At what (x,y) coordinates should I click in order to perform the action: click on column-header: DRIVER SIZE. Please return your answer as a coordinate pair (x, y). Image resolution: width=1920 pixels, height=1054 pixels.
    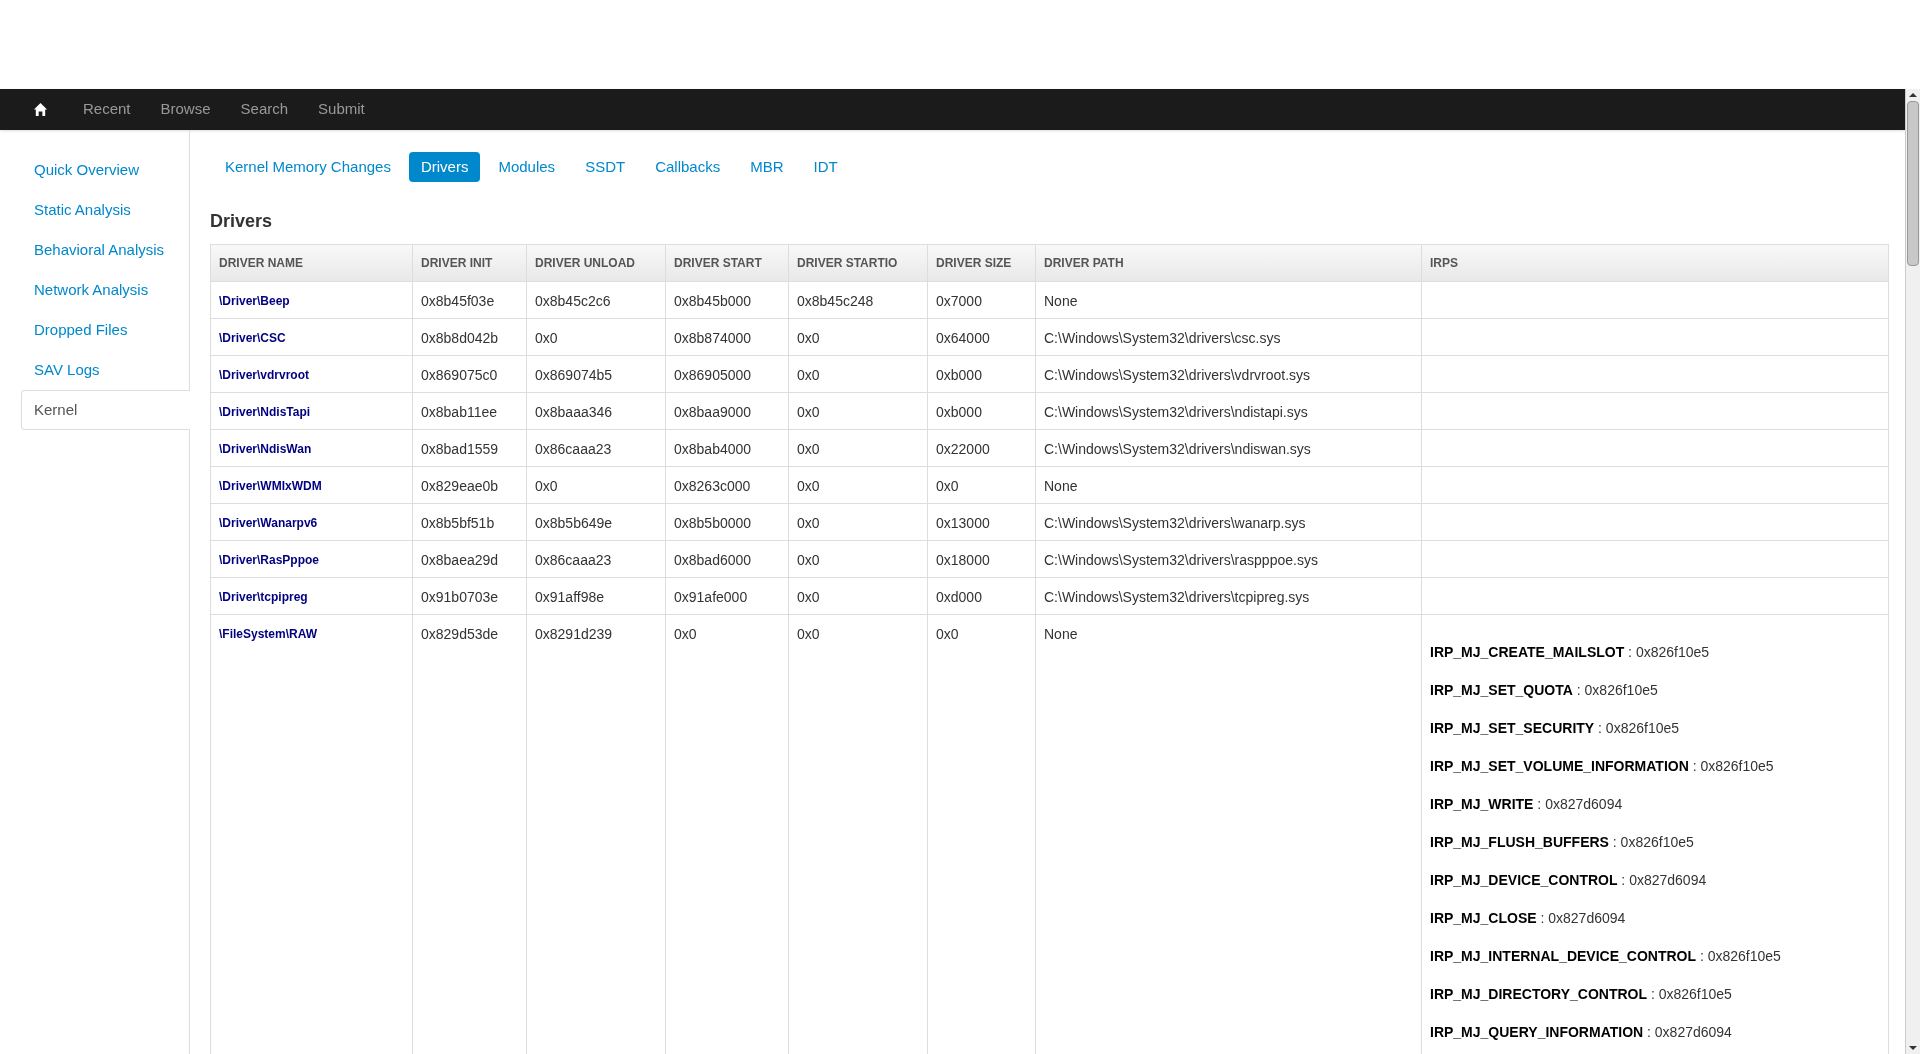
    Looking at the image, I should click on (981, 263).